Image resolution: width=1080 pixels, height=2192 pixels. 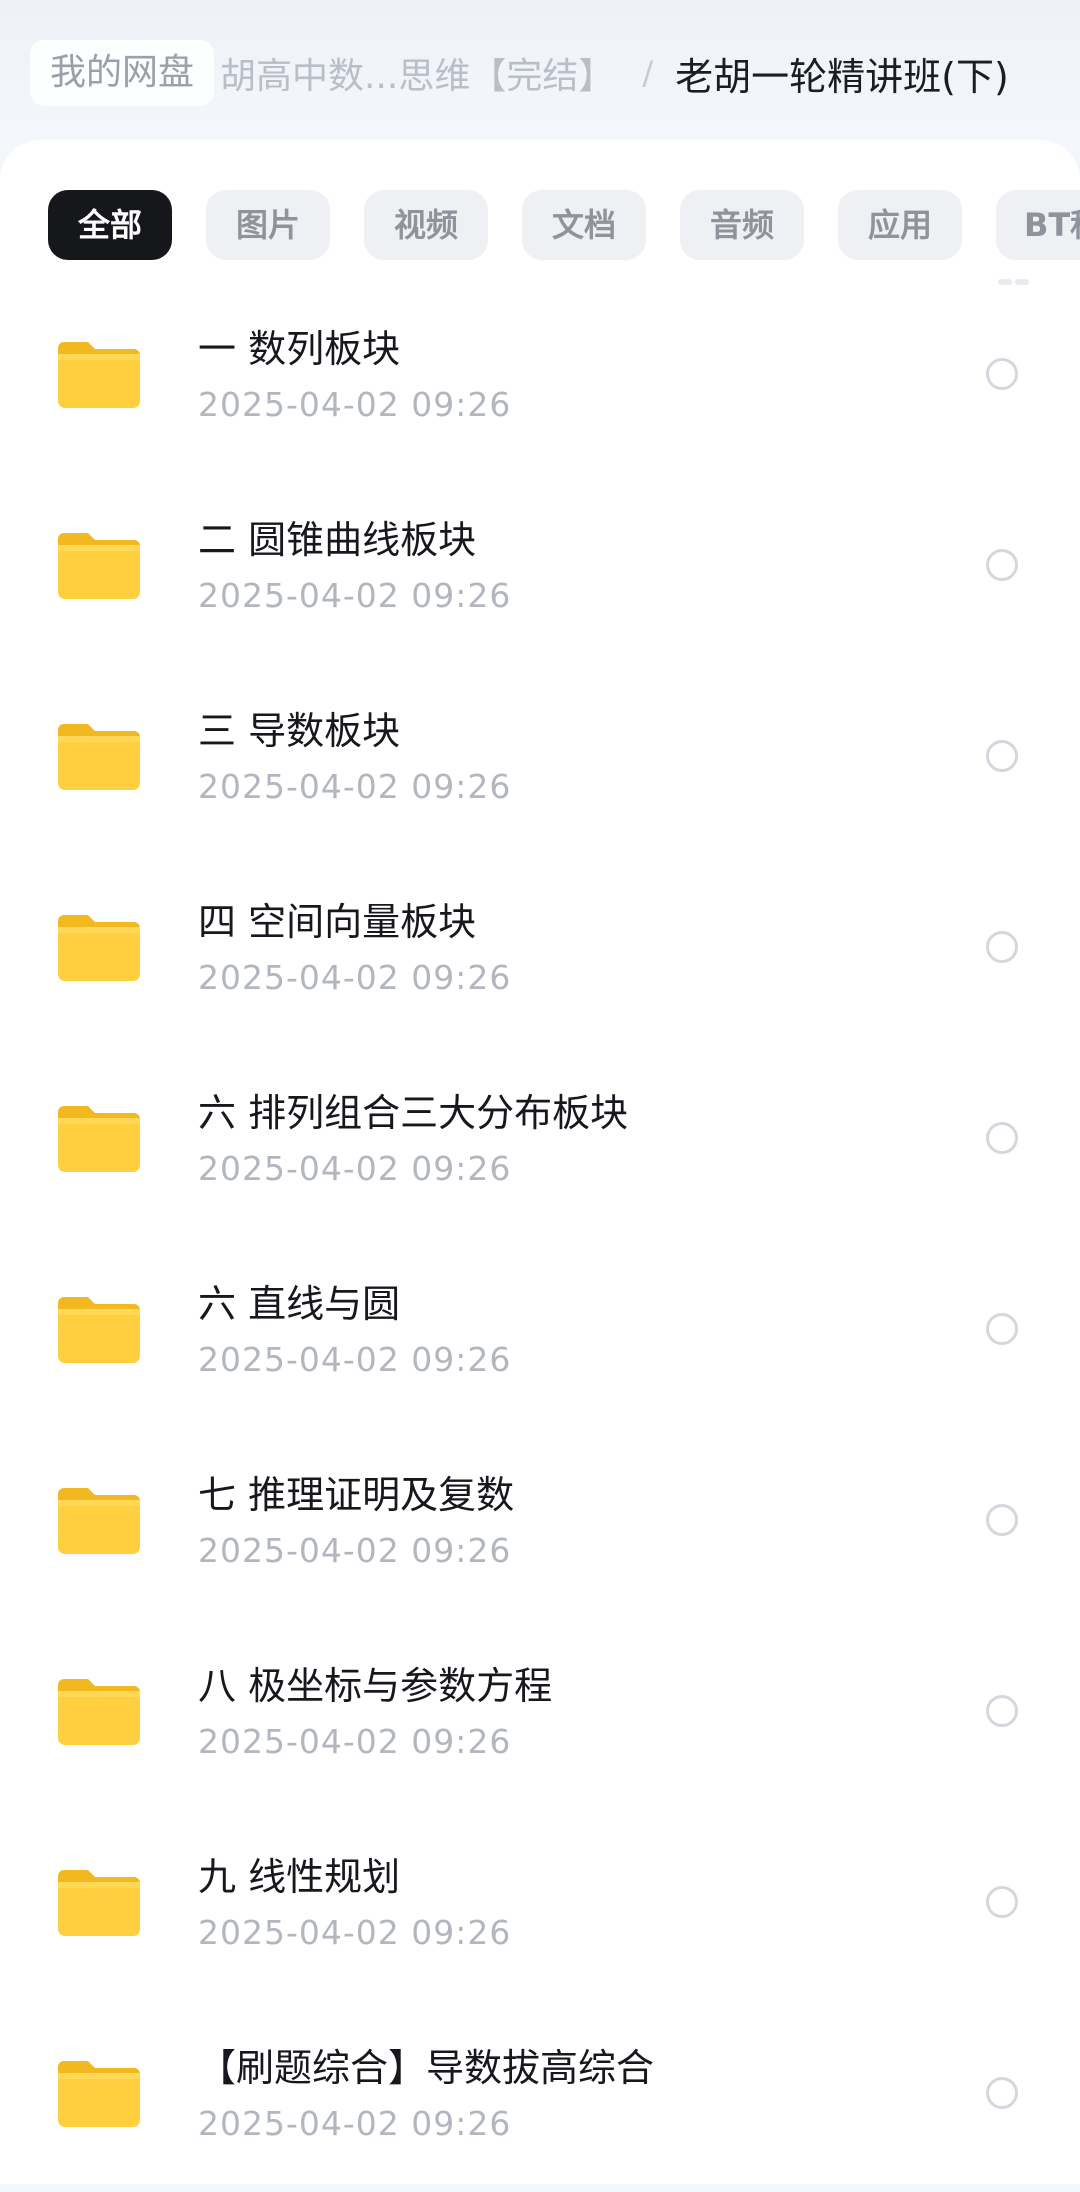 I want to click on file-name: 二 圆锥曲线板块, so click(x=337, y=540).